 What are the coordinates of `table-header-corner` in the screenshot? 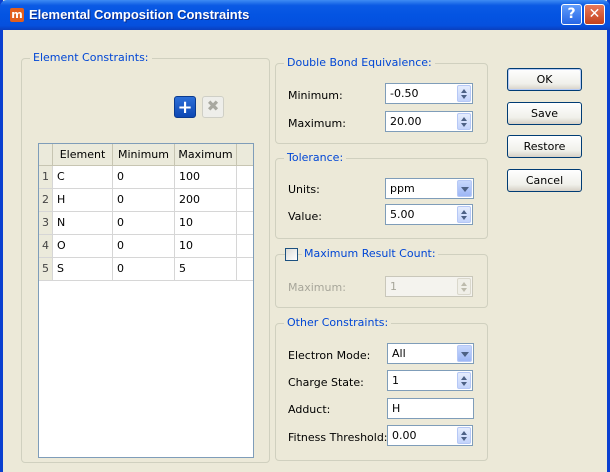 It's located at (46, 154).